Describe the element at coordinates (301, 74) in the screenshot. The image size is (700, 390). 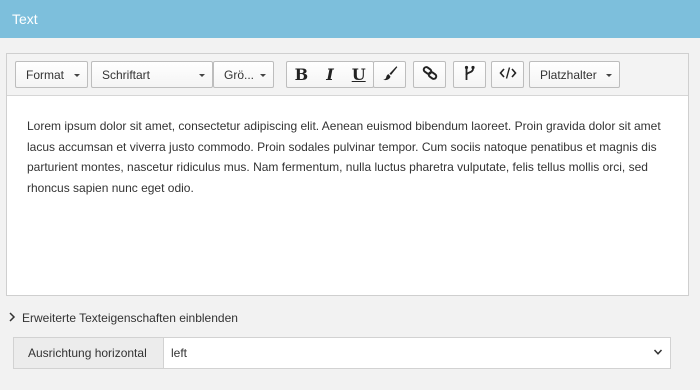
I see `bold-button: B` at that location.